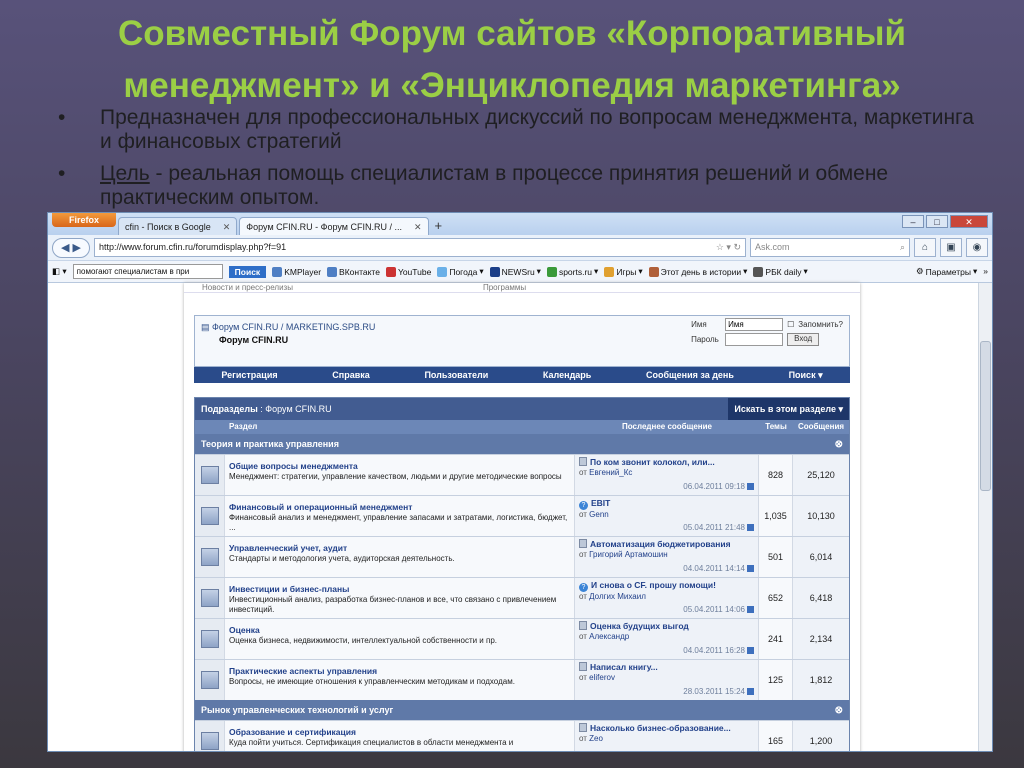 The width and height of the screenshot is (1024, 768). Describe the element at coordinates (293, 327) in the screenshot. I see `breadcrumb-link: Форум CFIN.RU / MARKETING.SPB.RU` at that location.